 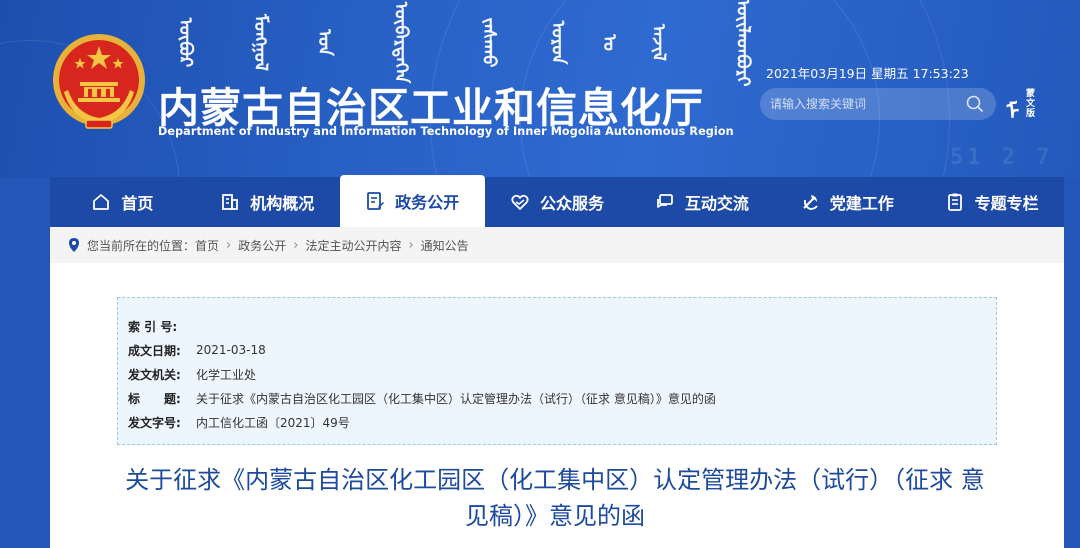 What do you see at coordinates (273, 422) in the screenshot?
I see `metadata-value: 内工信化工函〔2021〕49号` at bounding box center [273, 422].